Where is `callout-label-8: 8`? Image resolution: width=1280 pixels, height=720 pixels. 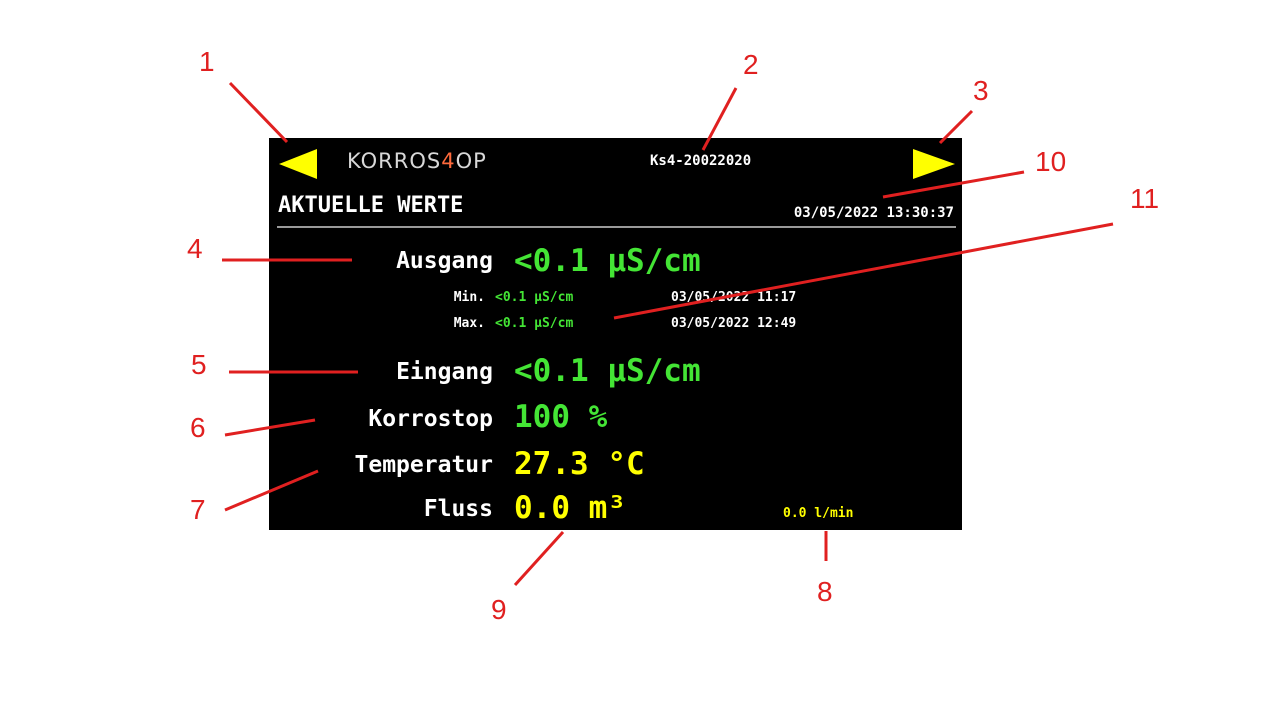
callout-label-8: 8 is located at coordinates (825, 591).